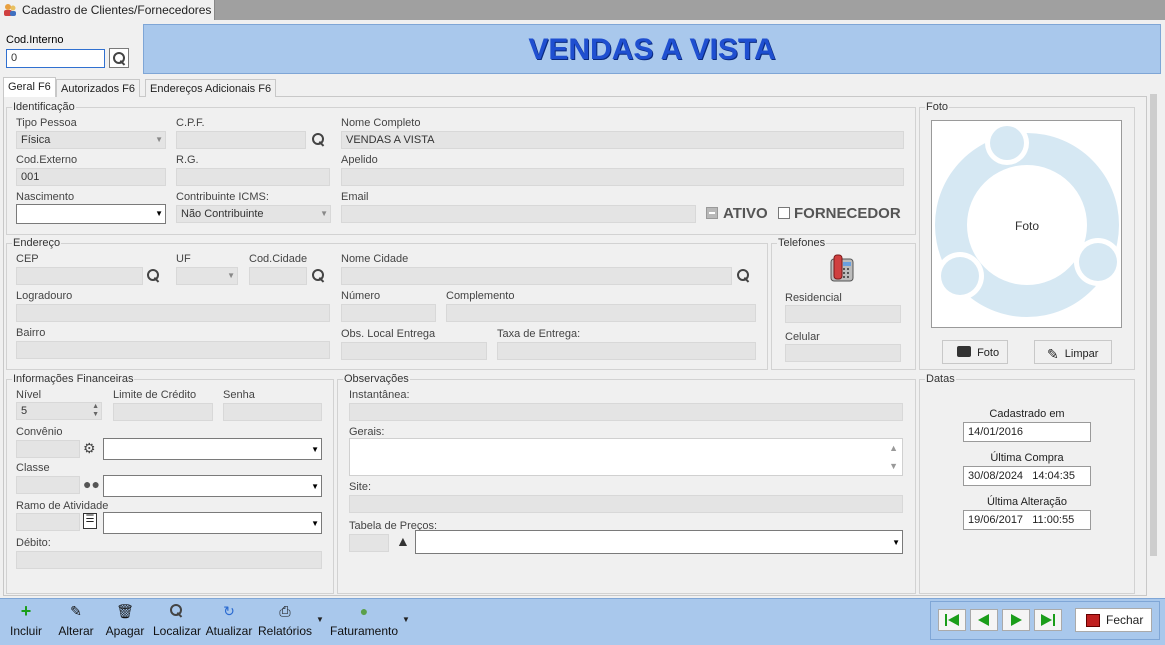 The image size is (1165, 645). Describe the element at coordinates (35, 40) in the screenshot. I see `cod-interno-label: Cod.Interno` at that location.